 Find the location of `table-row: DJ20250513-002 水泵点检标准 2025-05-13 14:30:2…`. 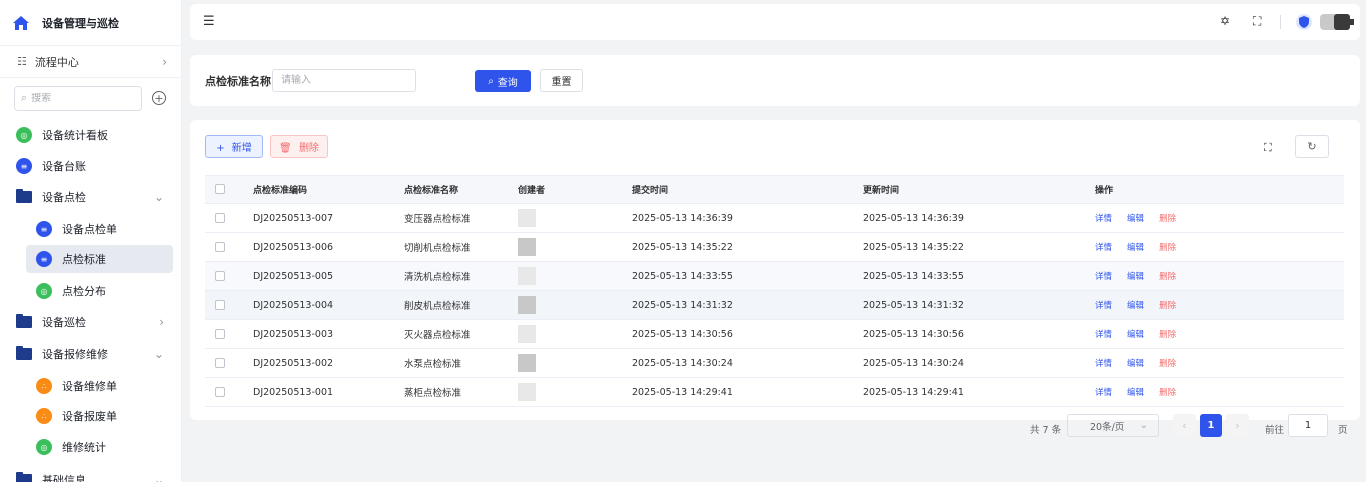

table-row: DJ20250513-002 水泵点检标准 2025-05-13 14:30:2… is located at coordinates (774, 363).